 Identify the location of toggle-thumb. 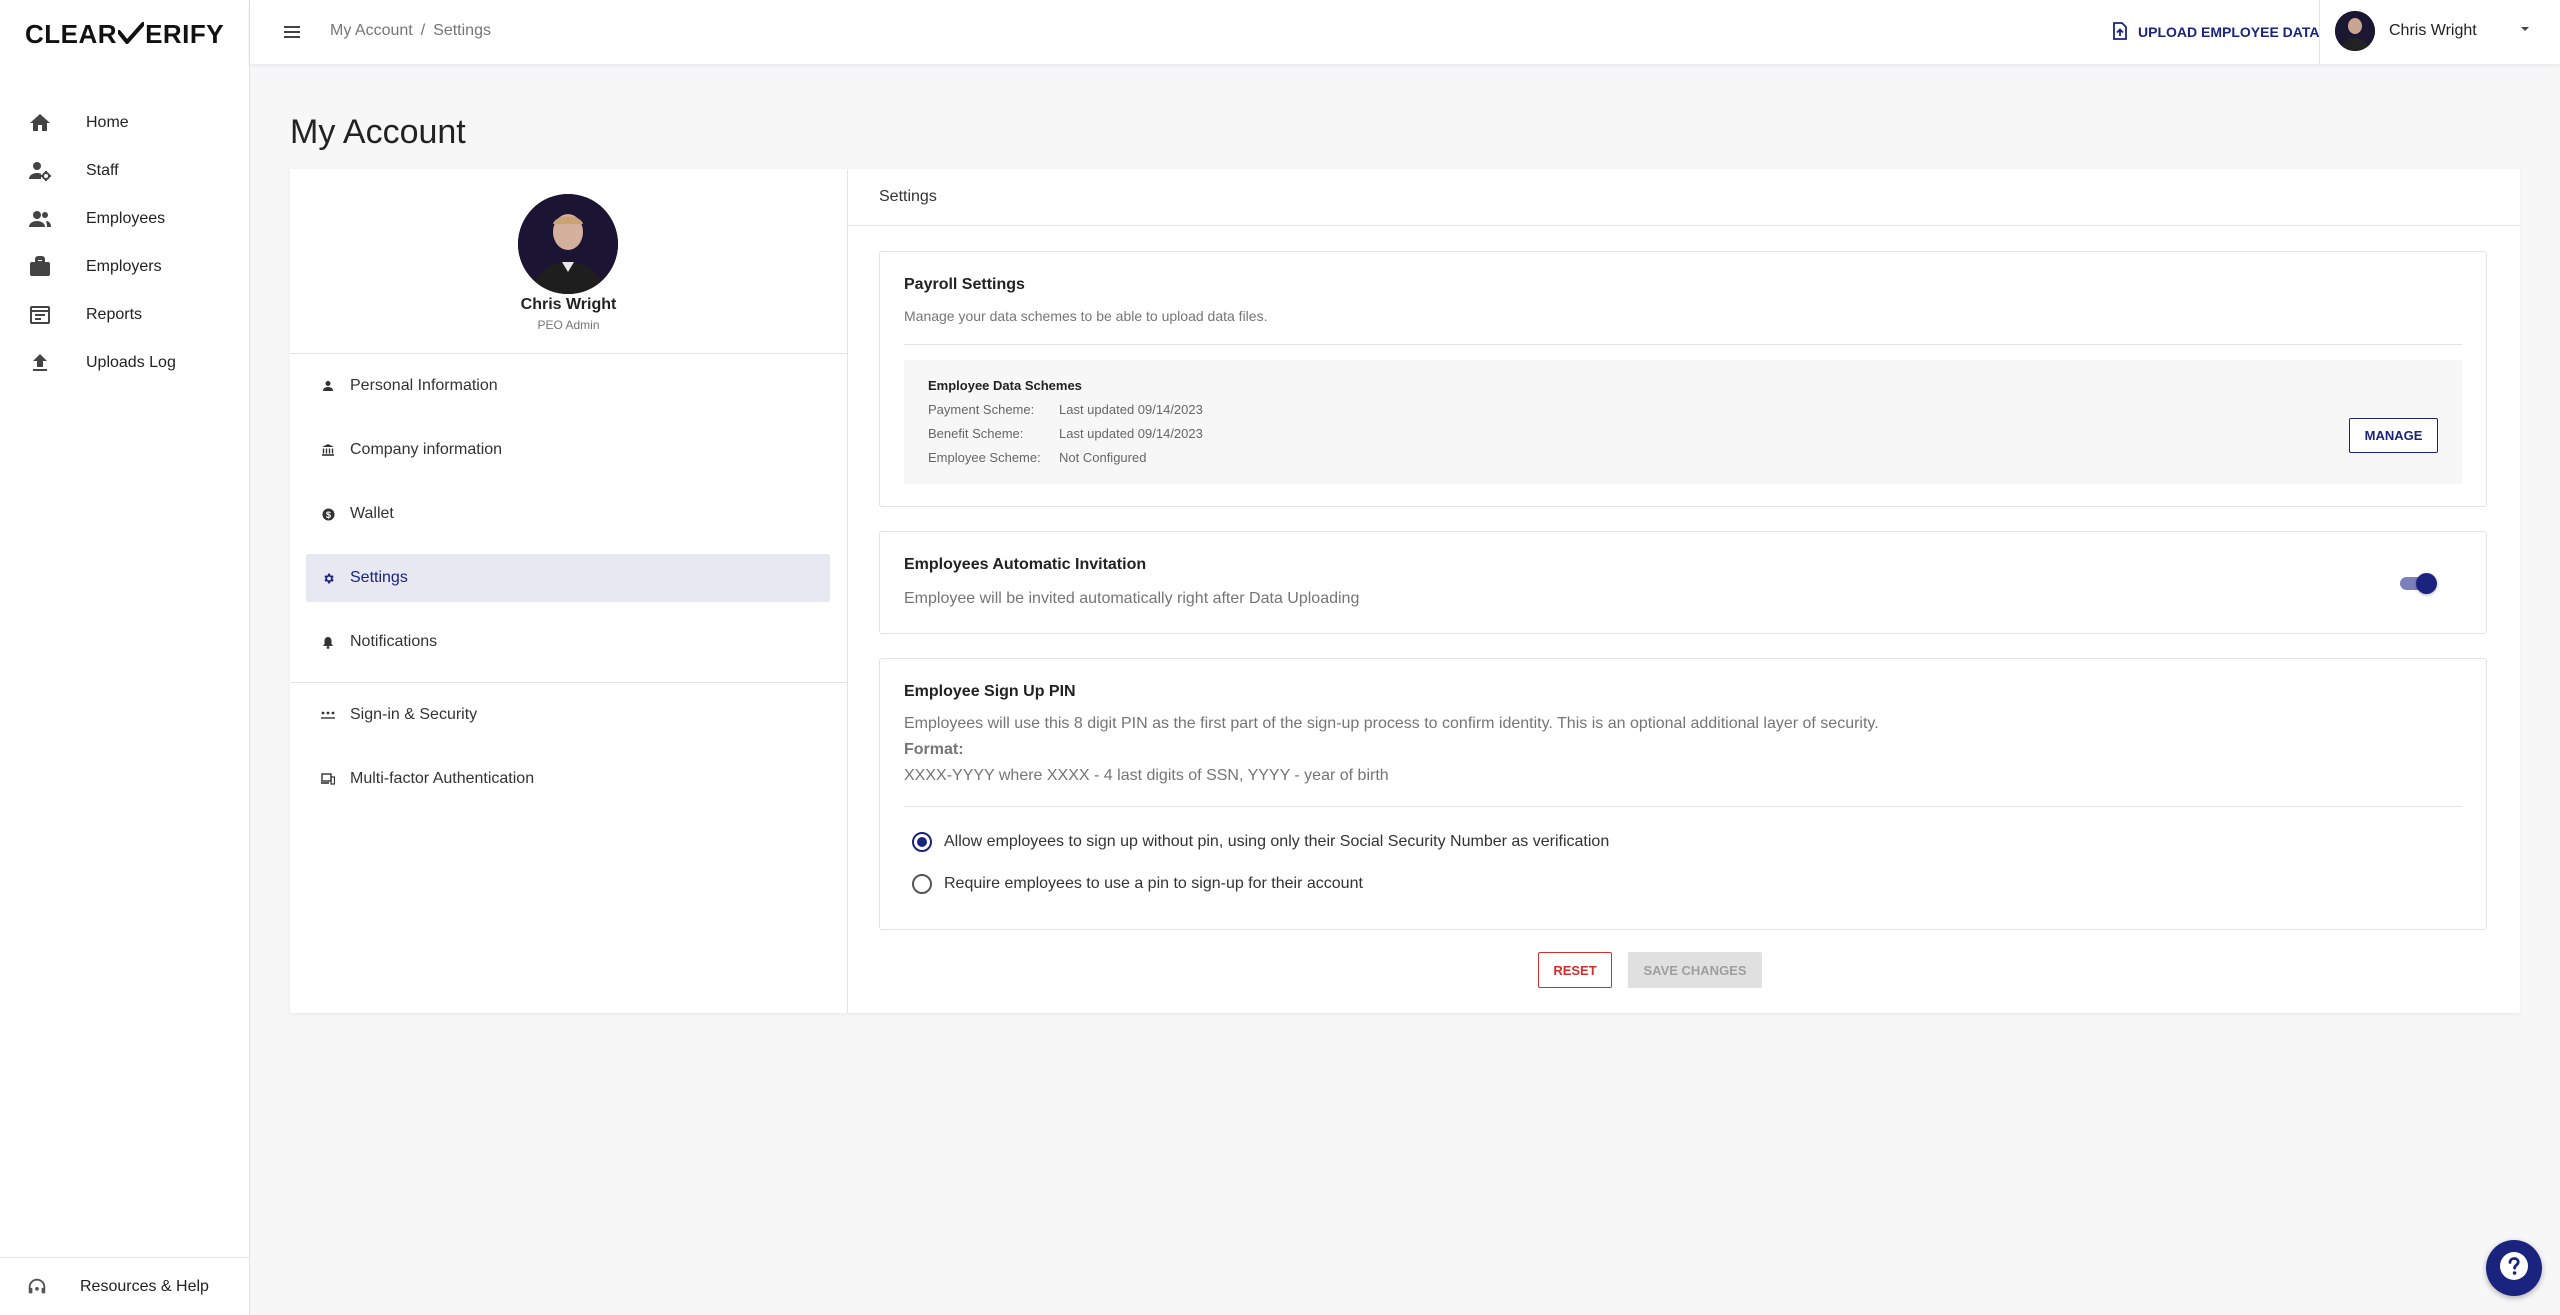
(2426, 583).